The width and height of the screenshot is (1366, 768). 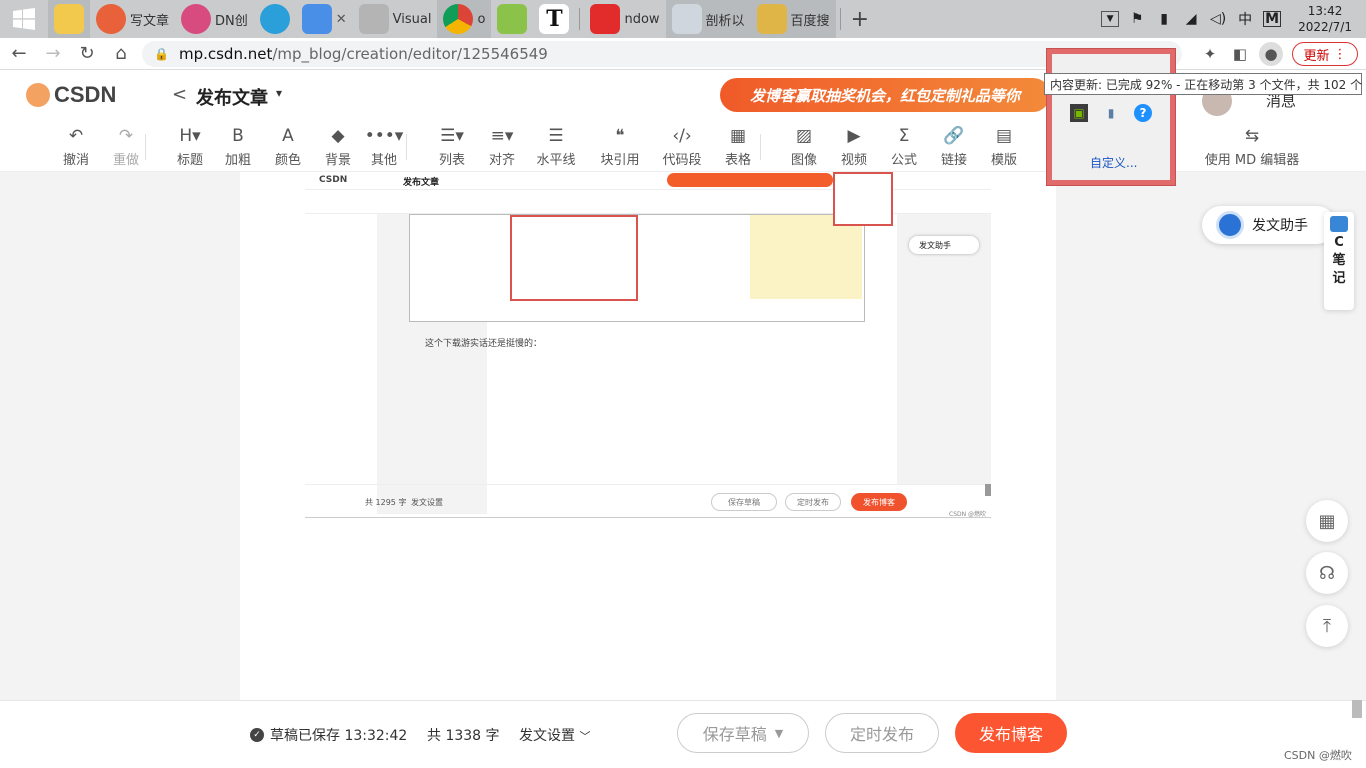 I want to click on flag-icon: ⚑, so click(x=1137, y=19).